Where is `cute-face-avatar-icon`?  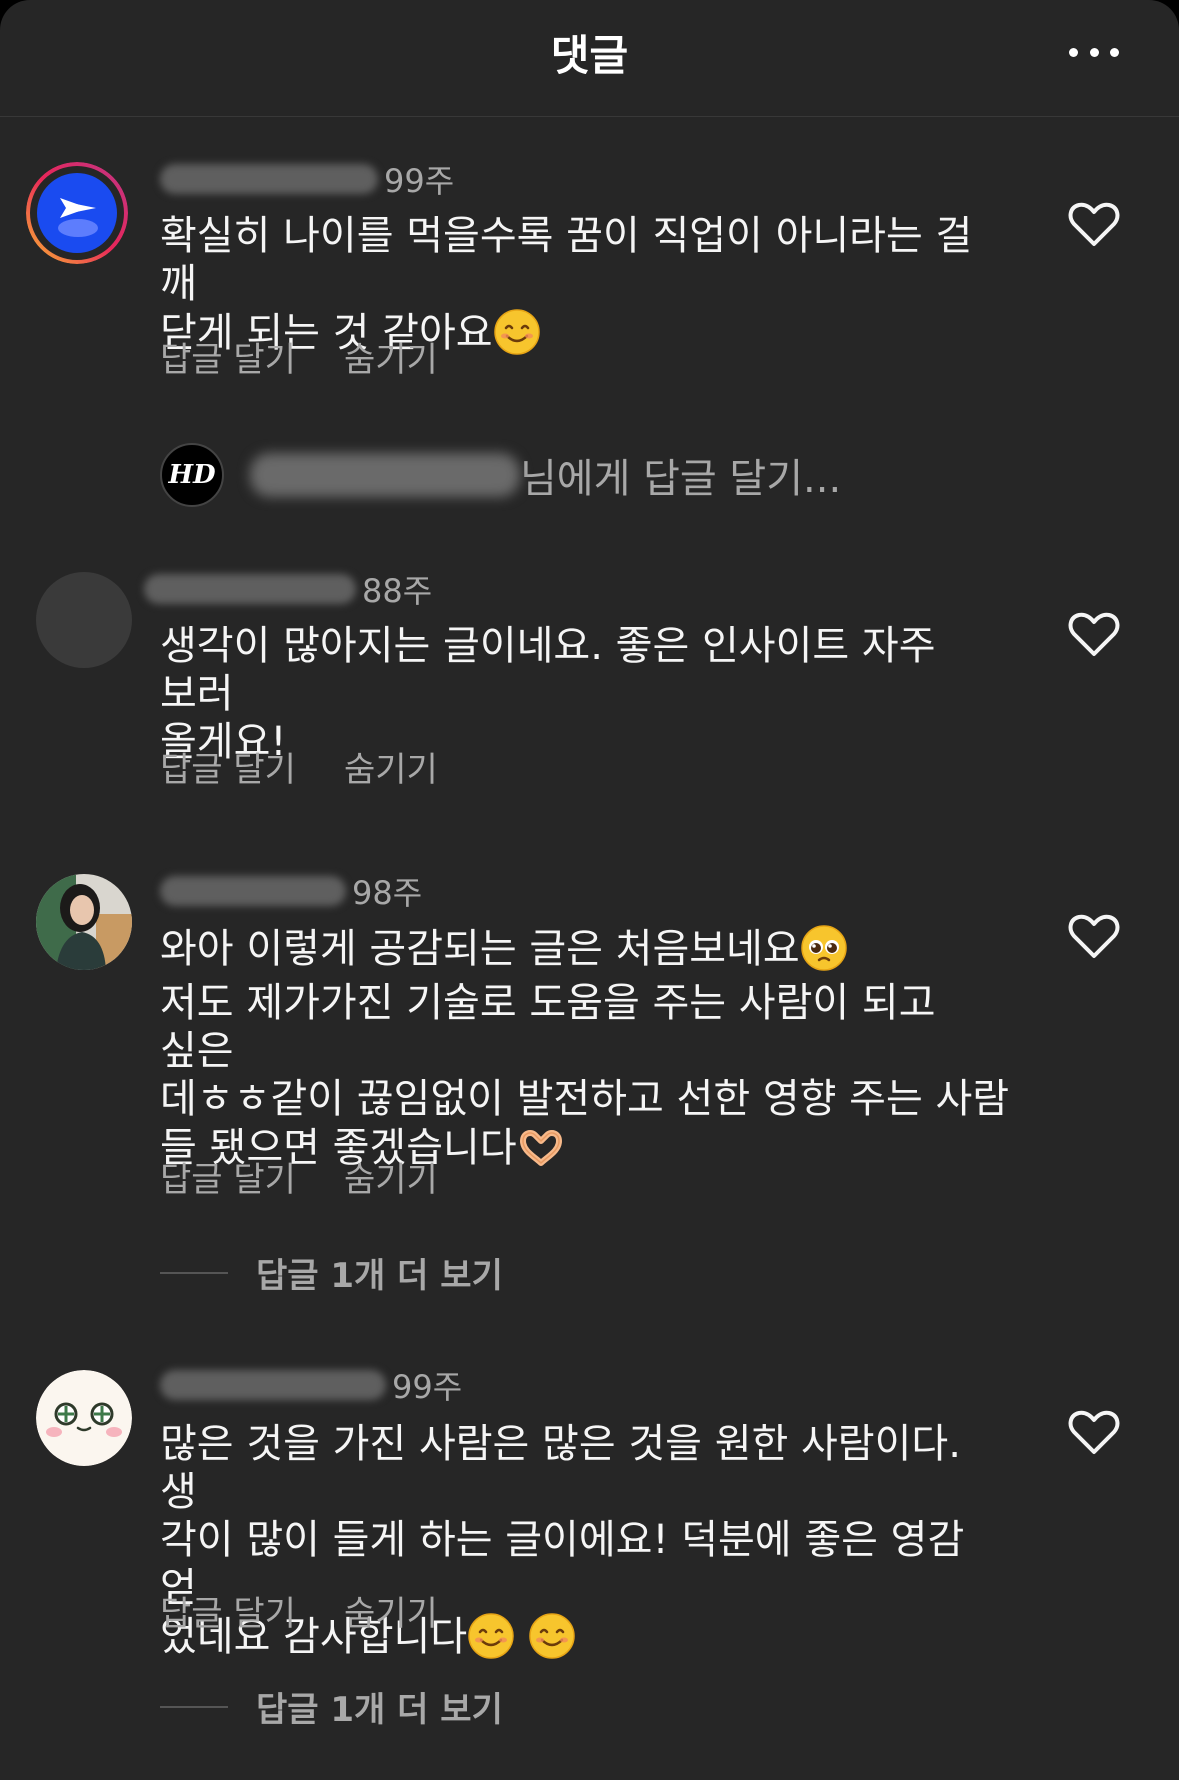 cute-face-avatar-icon is located at coordinates (84, 1418).